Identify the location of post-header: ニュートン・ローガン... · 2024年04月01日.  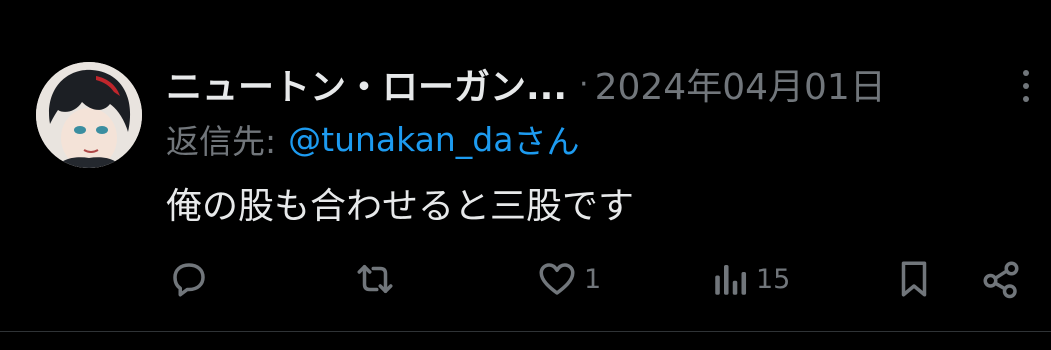
(526, 84).